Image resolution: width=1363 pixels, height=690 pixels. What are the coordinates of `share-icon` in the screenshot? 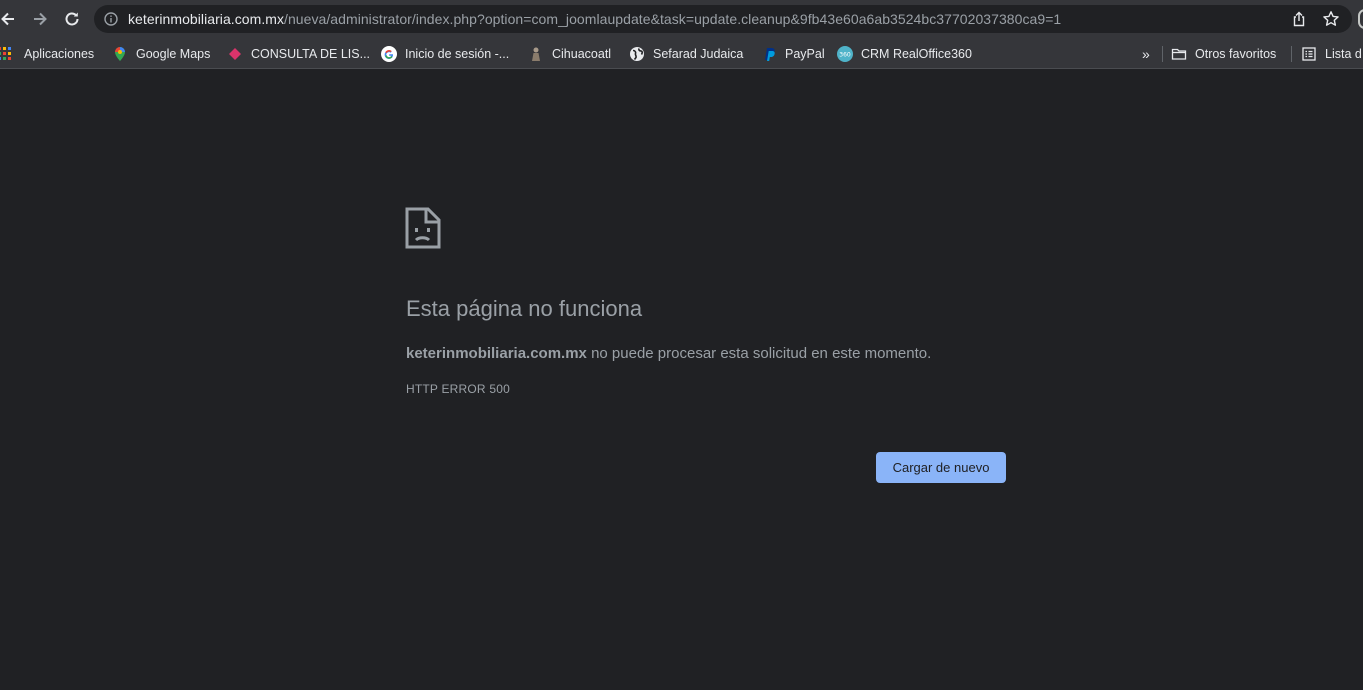 It's located at (1299, 19).